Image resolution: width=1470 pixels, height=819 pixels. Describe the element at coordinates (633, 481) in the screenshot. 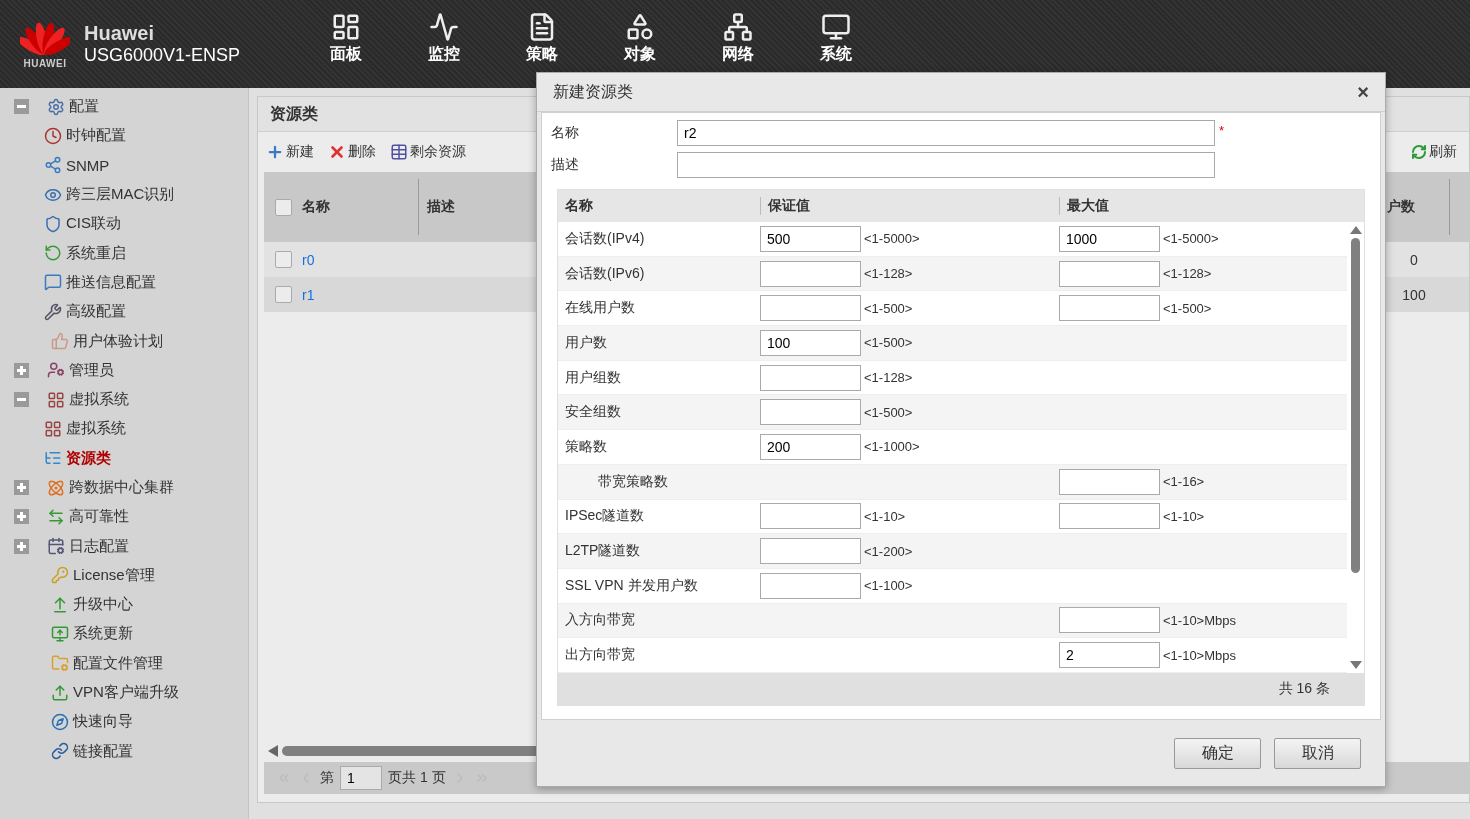

I see `resource-name: 带宽策略数` at that location.